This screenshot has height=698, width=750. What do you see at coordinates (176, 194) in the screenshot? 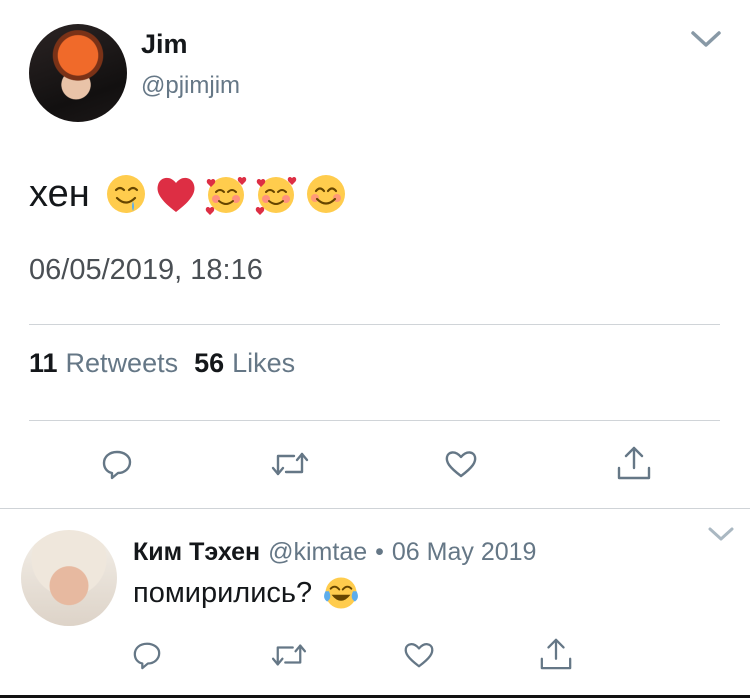
I see `red-heart-emoji` at bounding box center [176, 194].